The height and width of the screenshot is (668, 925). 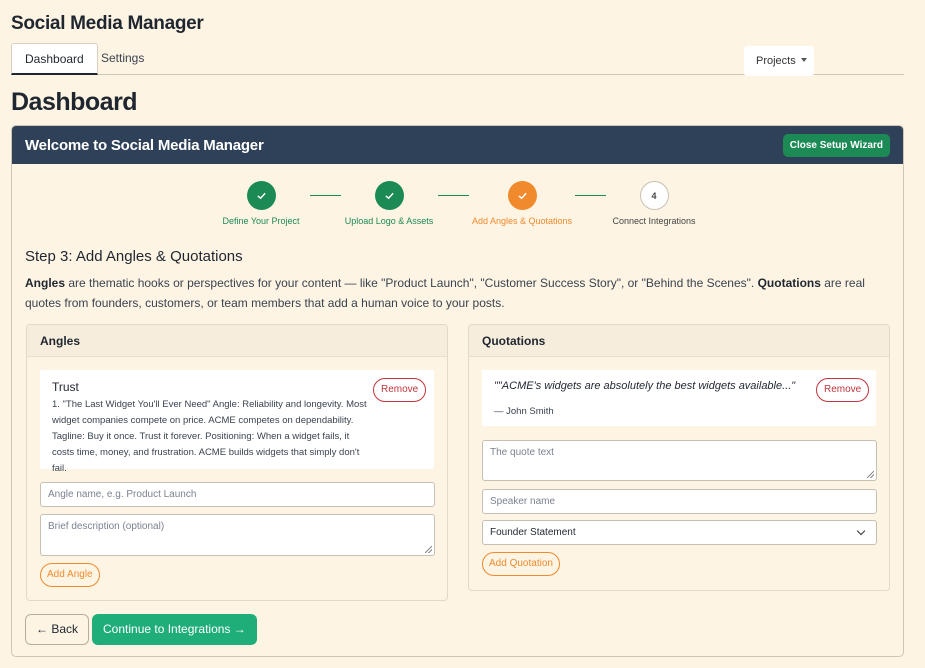 I want to click on section-title: Step 3: Add Angles & Quotations, so click(x=134, y=256).